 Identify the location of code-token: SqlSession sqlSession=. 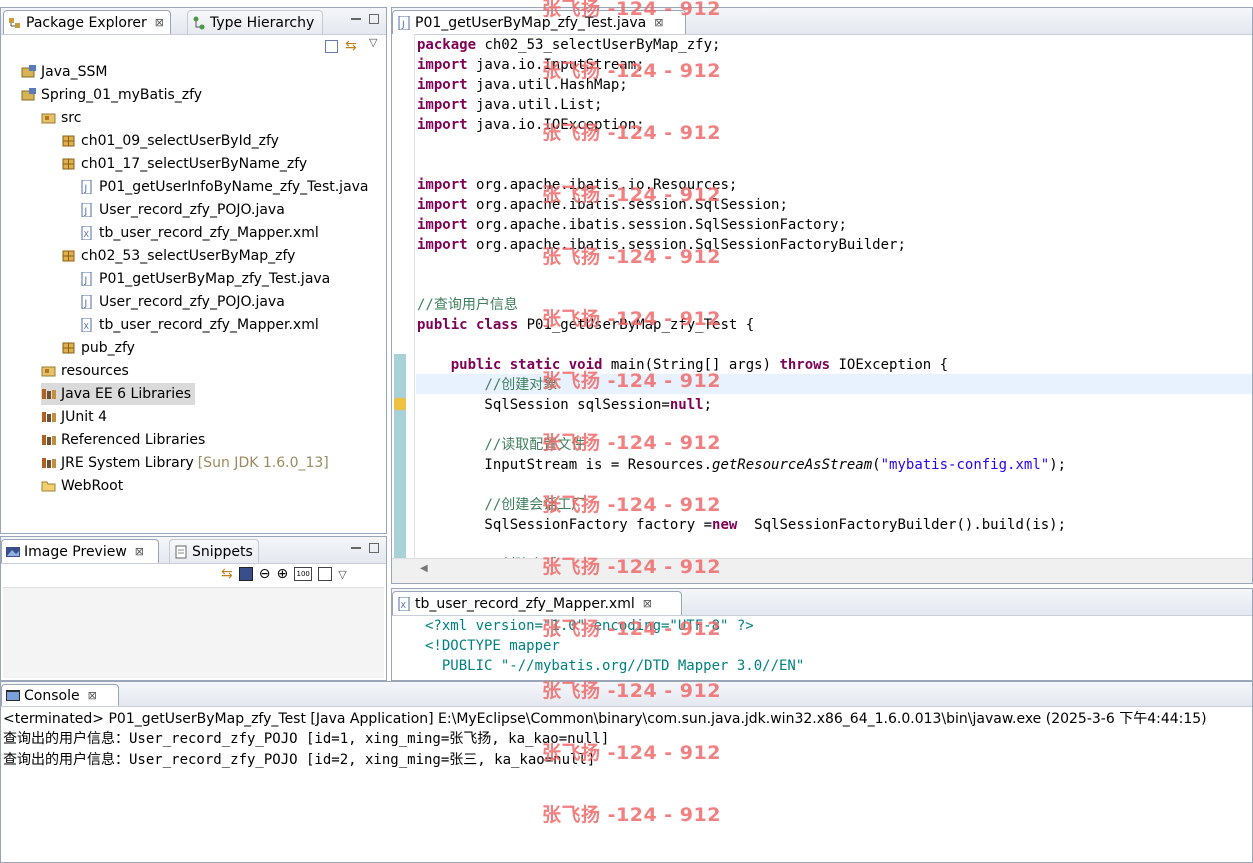
(543, 405).